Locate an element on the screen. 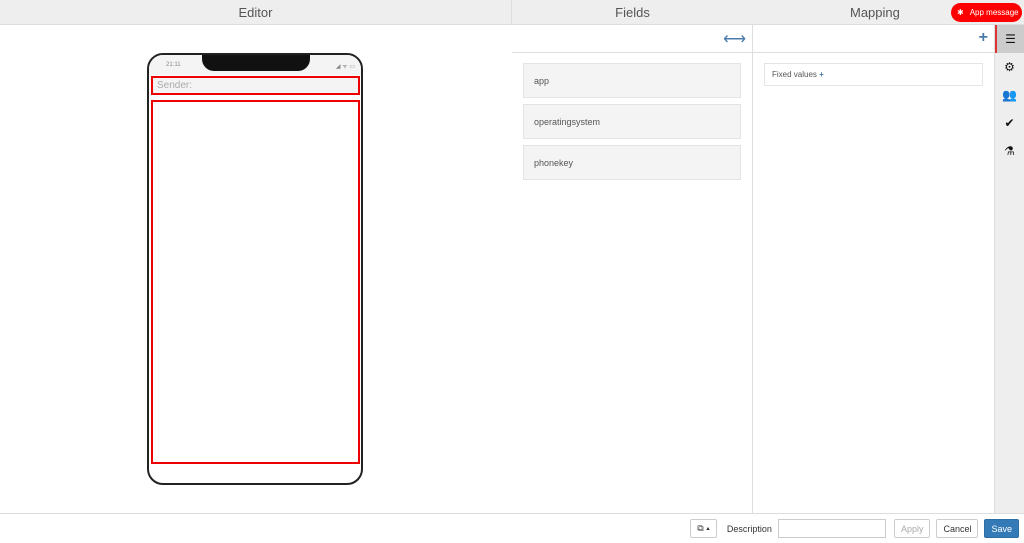  footer: ⧉ ▴ Description Apply Cancel Save is located at coordinates (512, 528).